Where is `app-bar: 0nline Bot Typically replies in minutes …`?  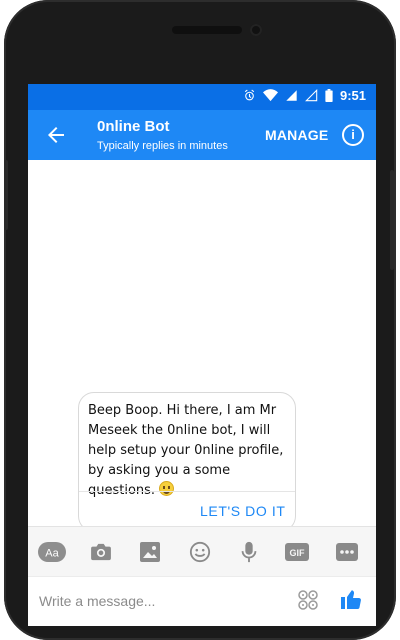 app-bar: 0nline Bot Typically replies in minutes … is located at coordinates (202, 135).